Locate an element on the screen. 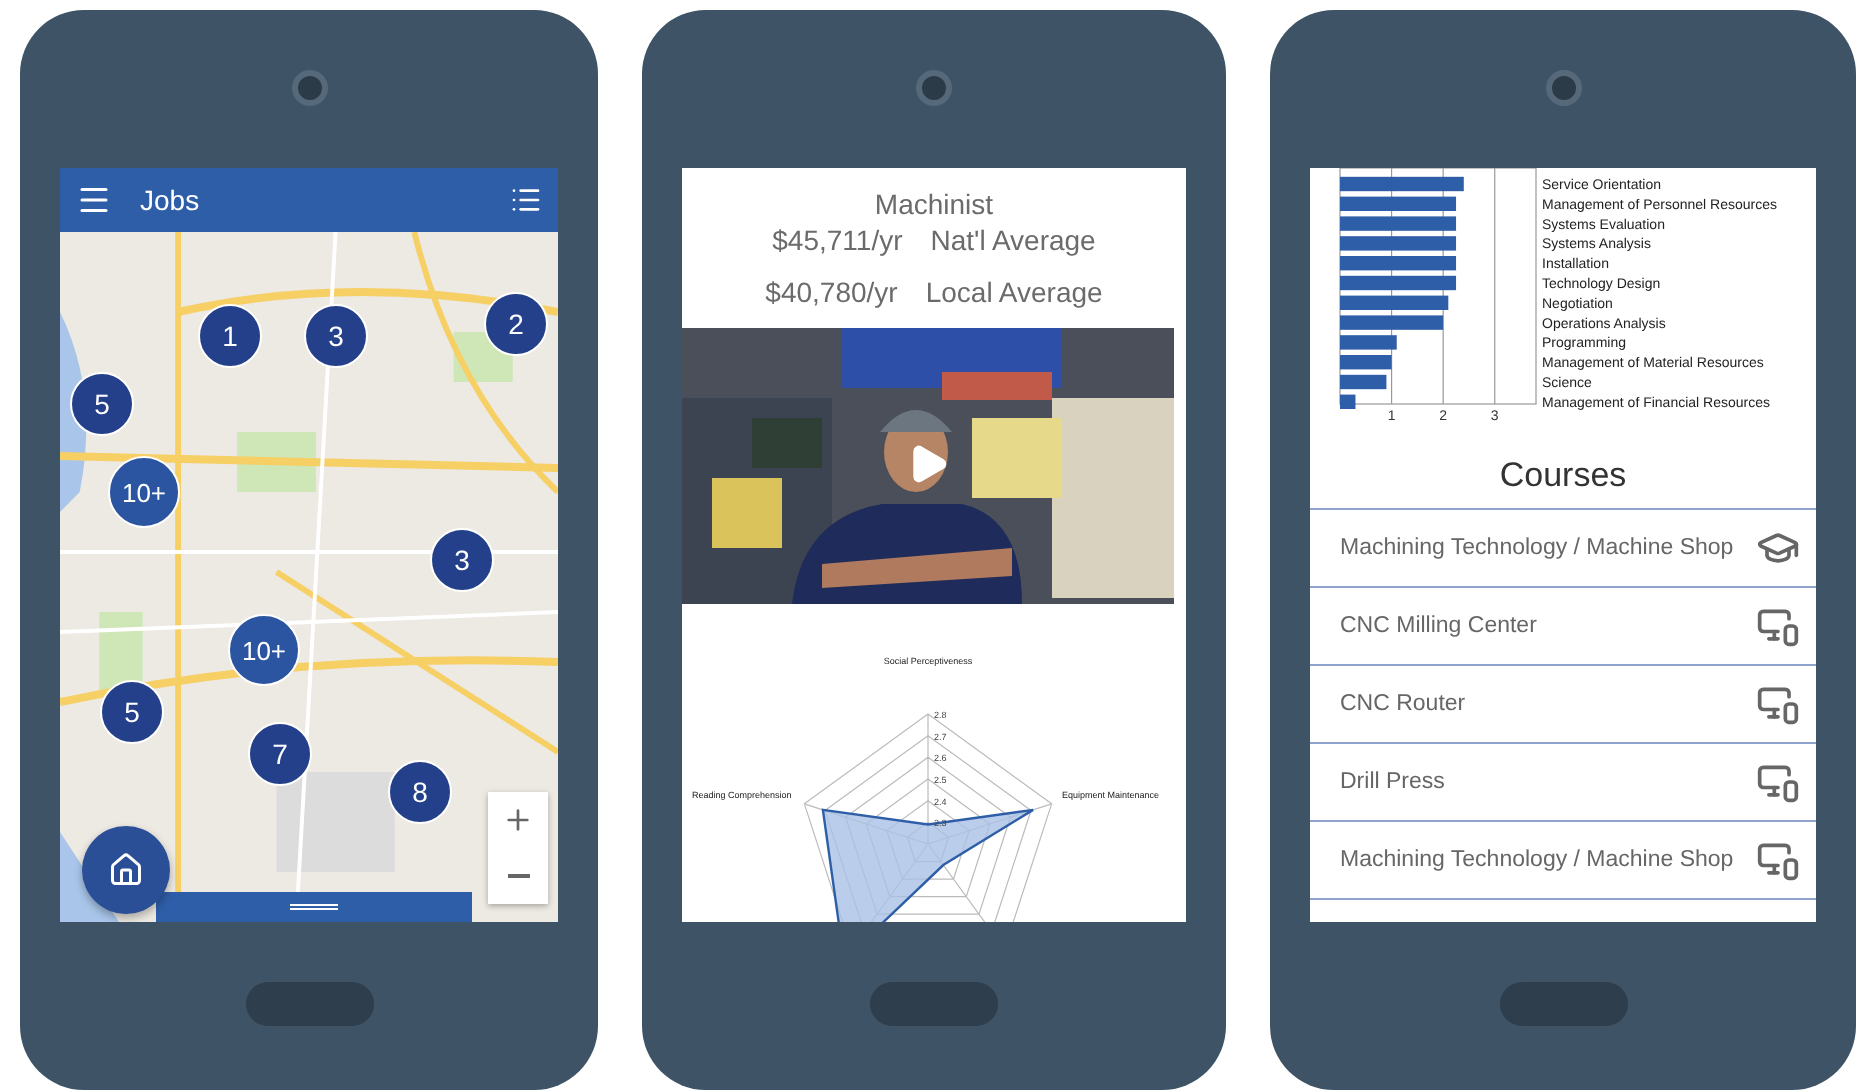  course-name: CNC Milling Center is located at coordinates (1438, 626).